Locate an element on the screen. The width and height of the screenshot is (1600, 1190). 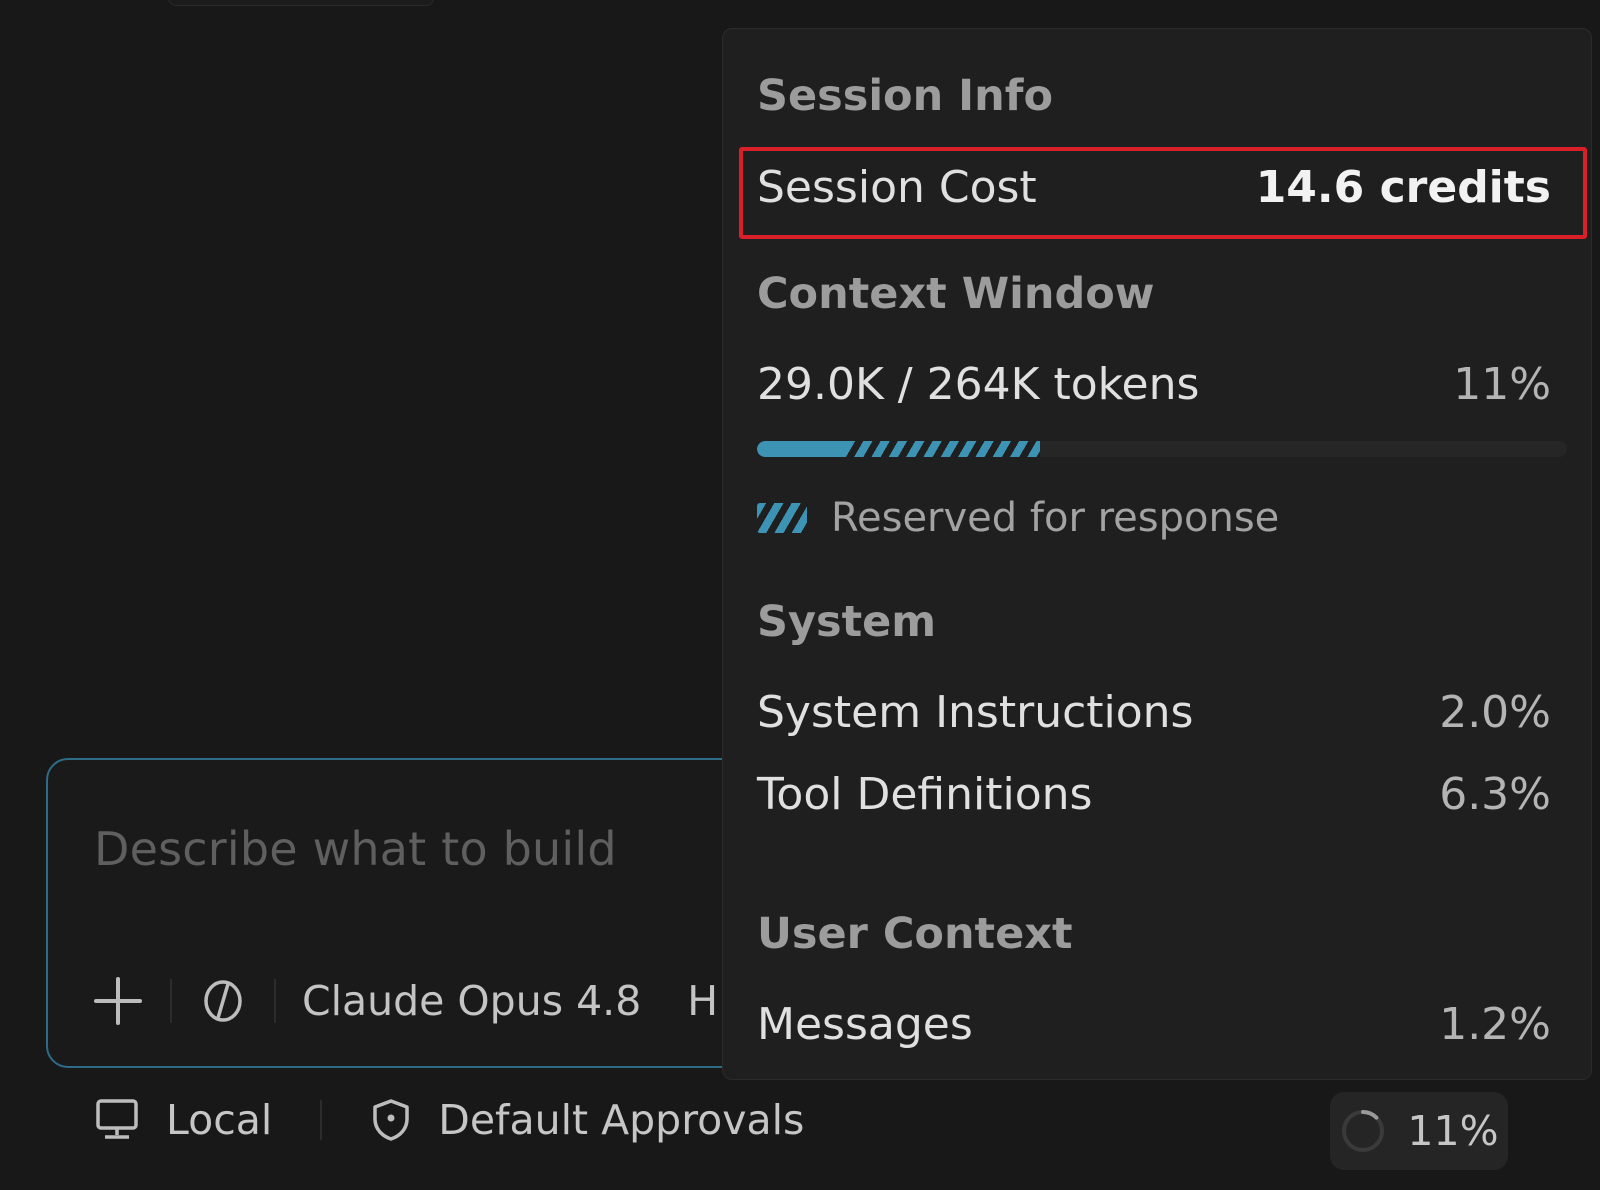
list-item: System Instructions 2.0% is located at coordinates (1154, 712).